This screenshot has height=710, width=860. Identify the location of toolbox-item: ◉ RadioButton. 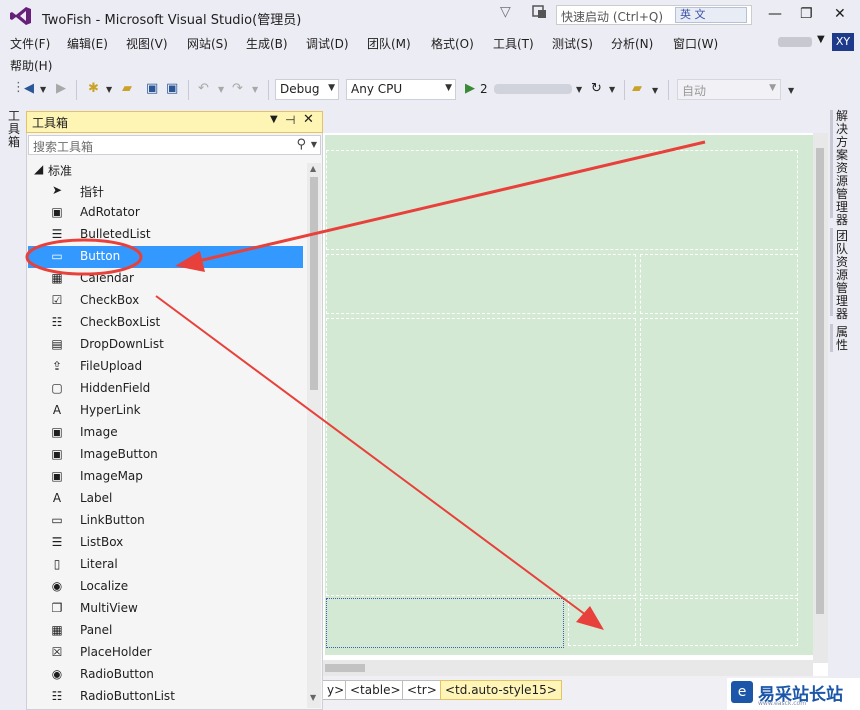
(165, 675).